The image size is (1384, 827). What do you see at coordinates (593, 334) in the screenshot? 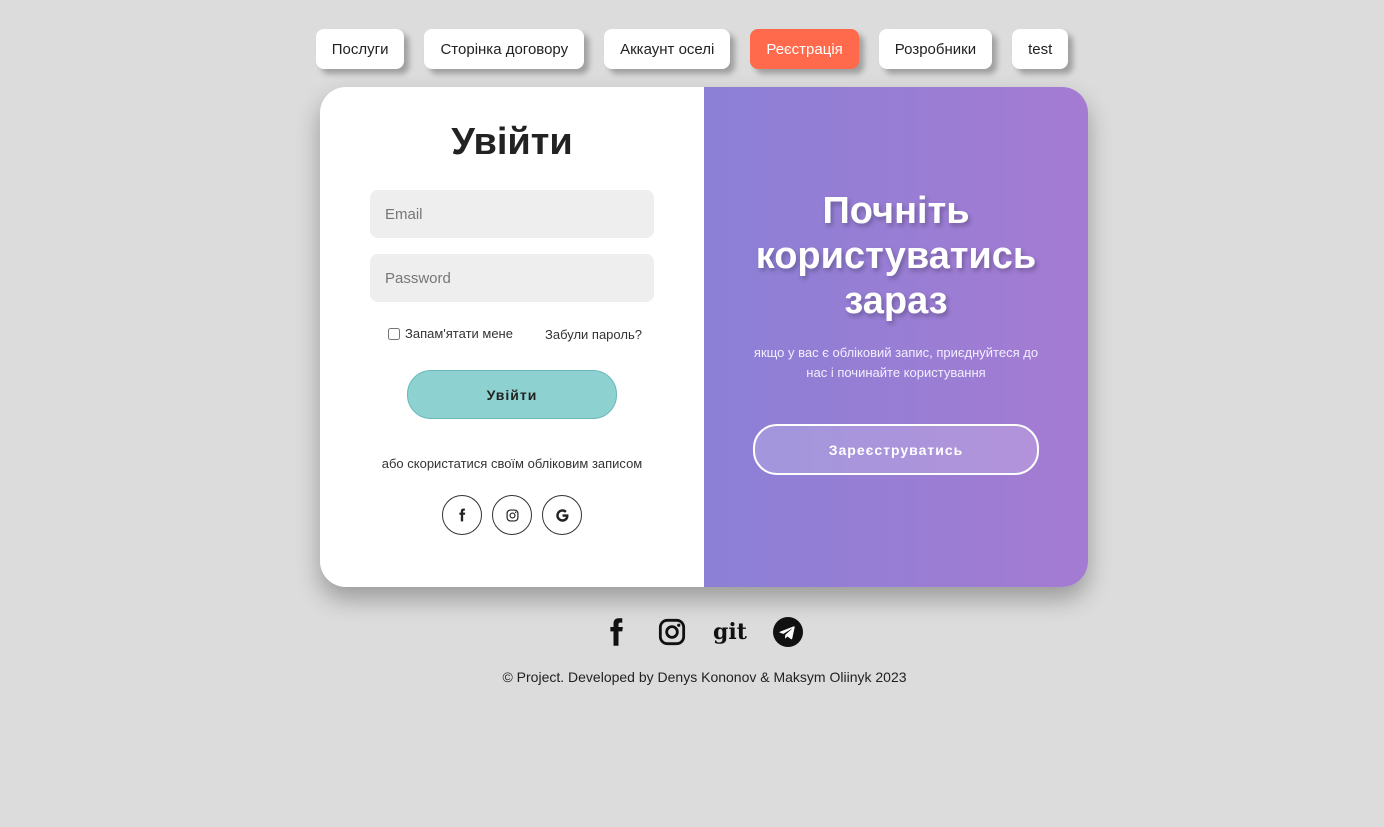
I see `forgot-password-link: Забули пароль?` at bounding box center [593, 334].